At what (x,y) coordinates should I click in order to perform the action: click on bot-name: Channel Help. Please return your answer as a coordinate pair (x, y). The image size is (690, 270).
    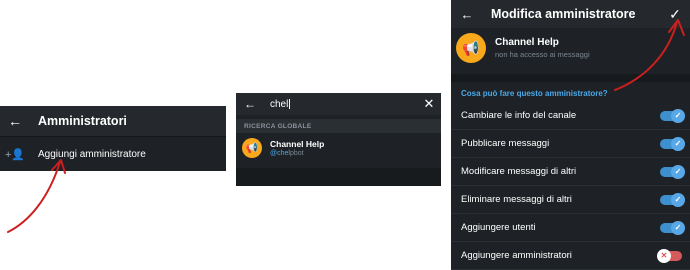
    Looking at the image, I should click on (527, 42).